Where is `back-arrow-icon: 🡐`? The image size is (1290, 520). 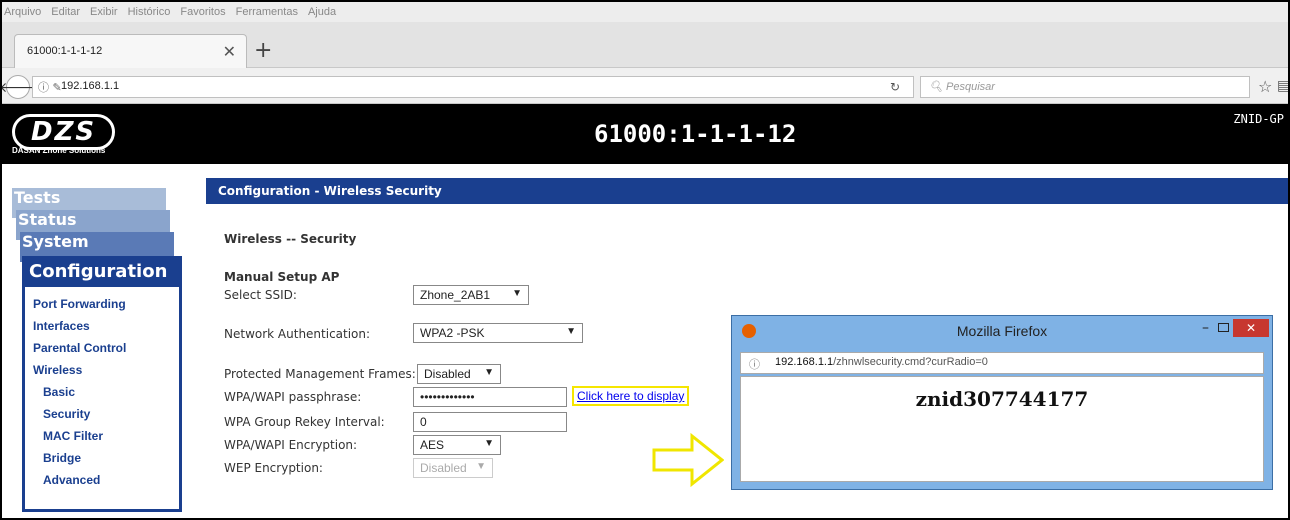
back-arrow-icon: 🡐 is located at coordinates (19, 87).